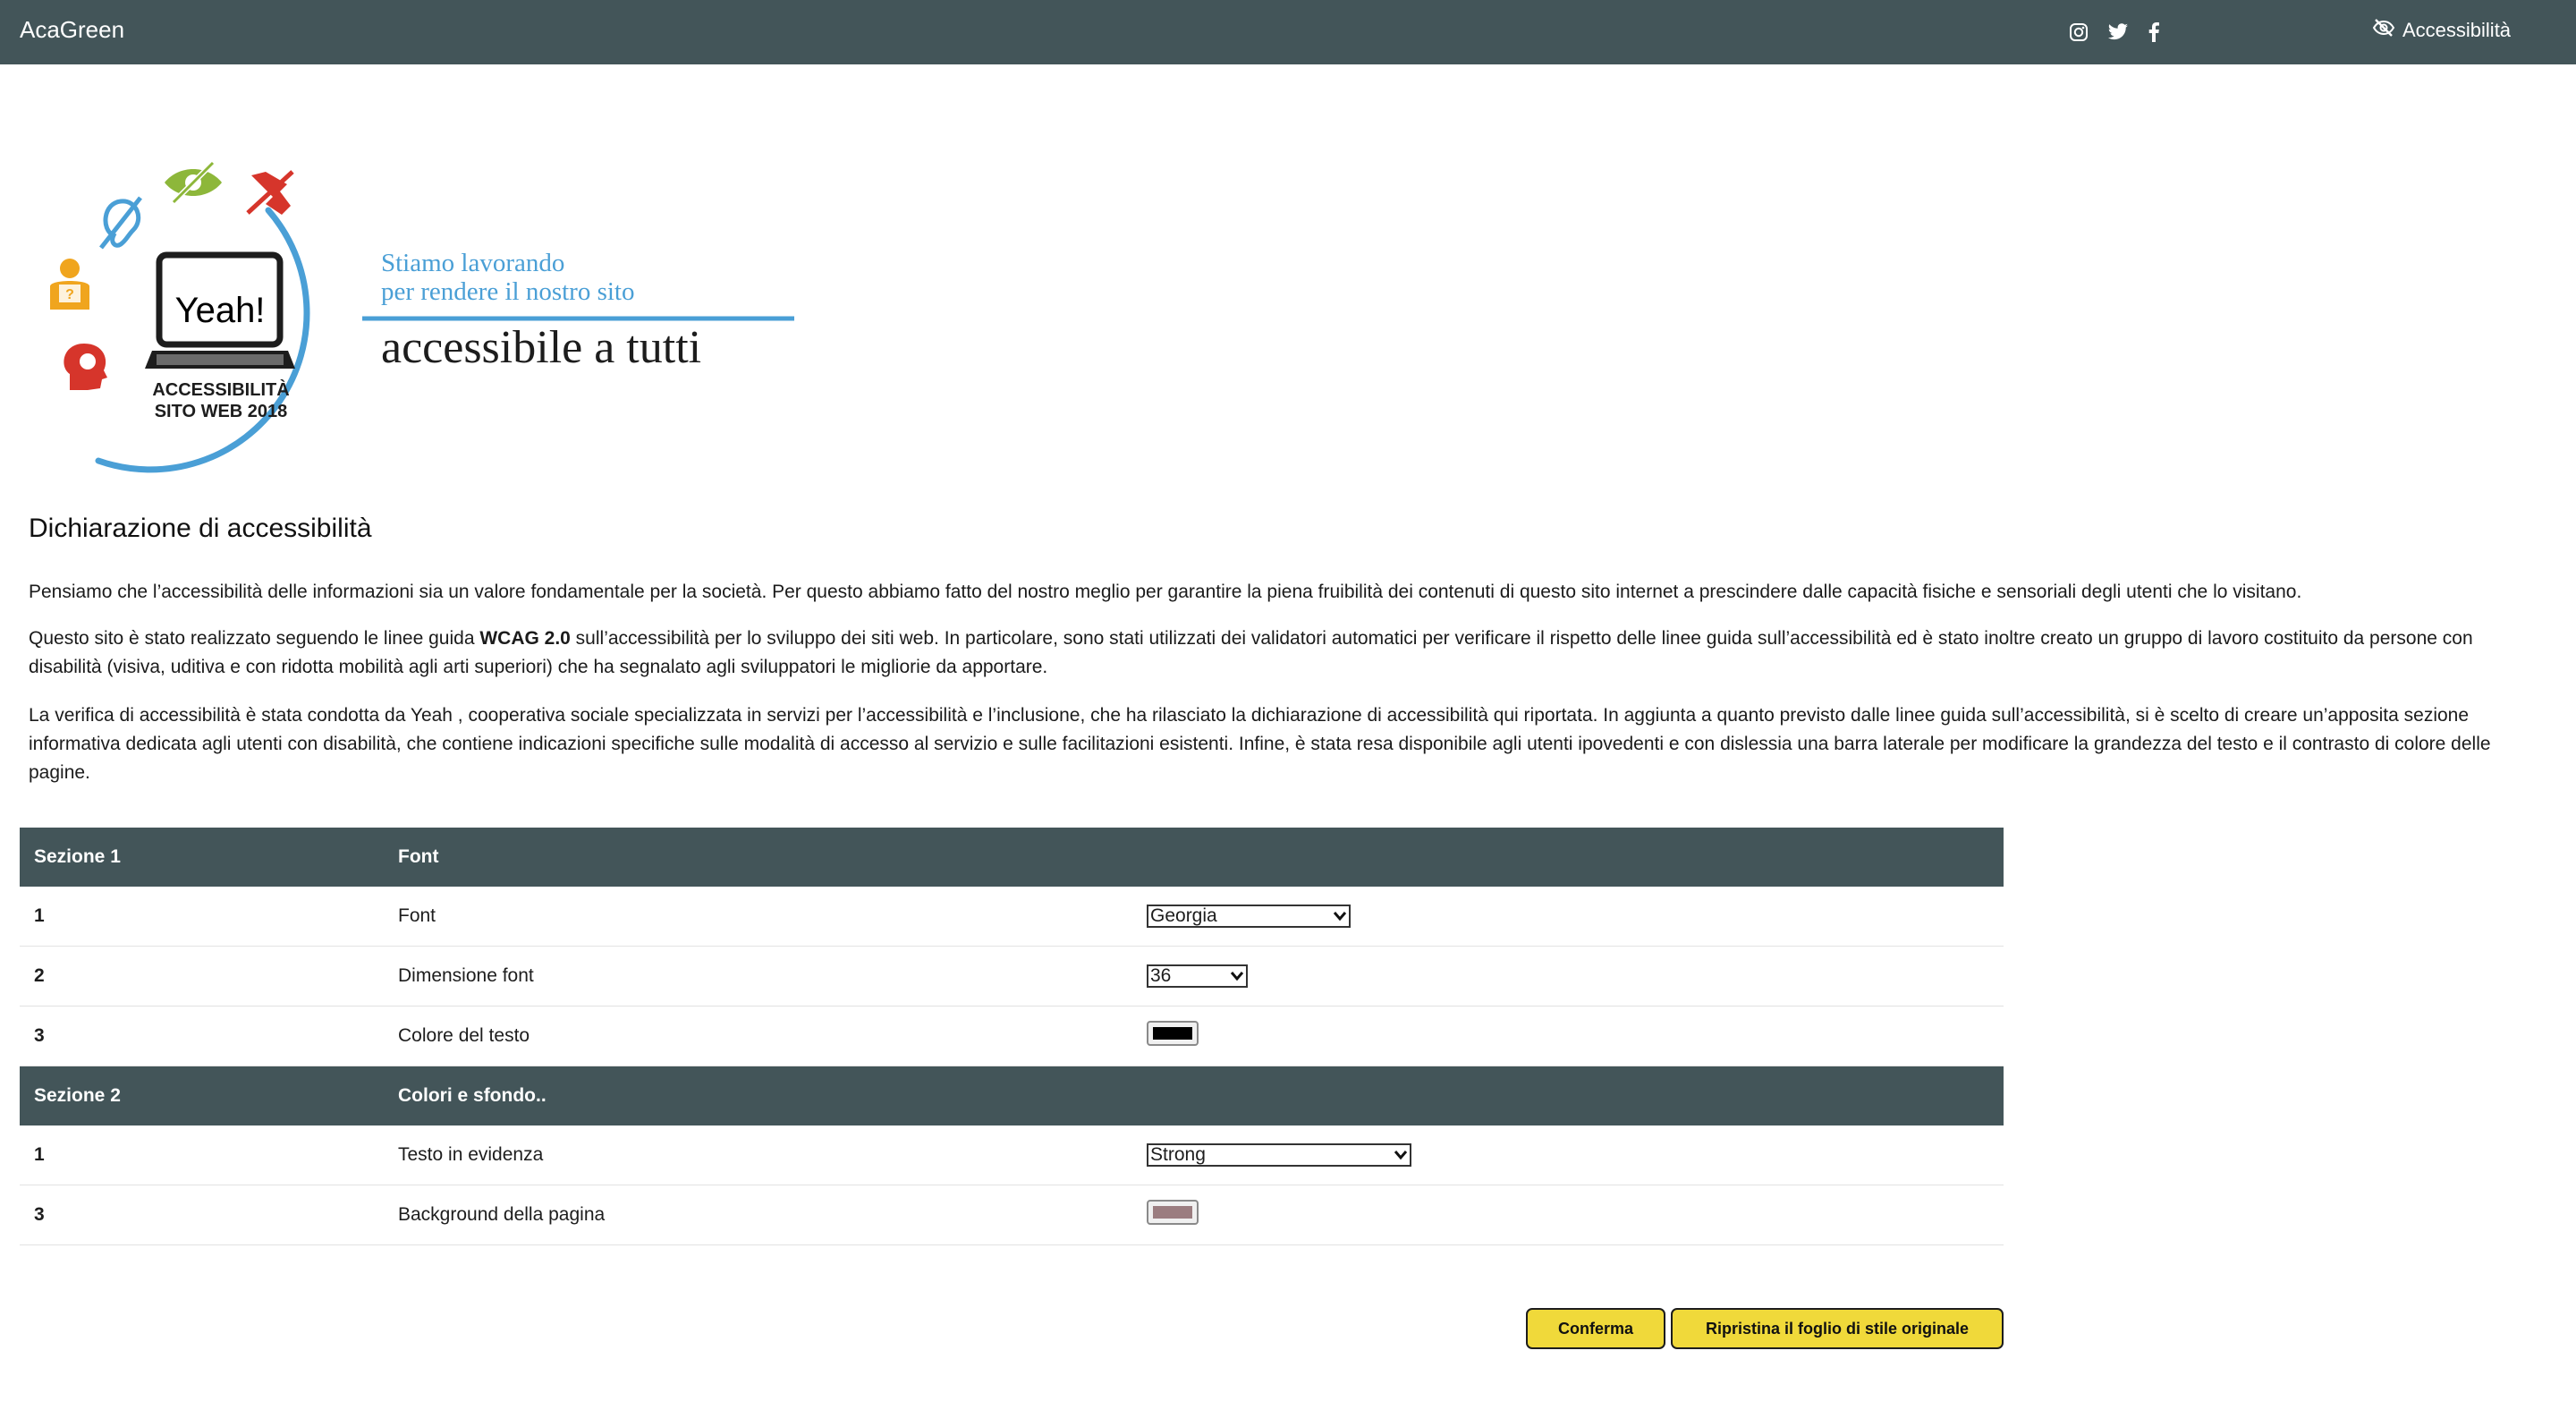 Image resolution: width=2576 pixels, height=1410 pixels. What do you see at coordinates (2457, 30) in the screenshot?
I see `accessibility-label: Accessibilità` at bounding box center [2457, 30].